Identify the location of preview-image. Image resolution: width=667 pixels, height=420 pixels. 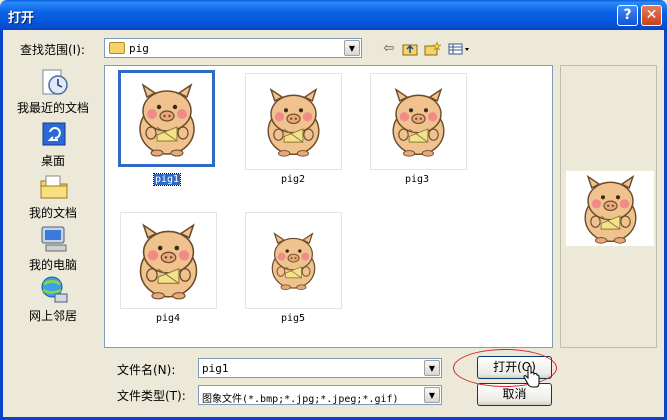
(610, 208).